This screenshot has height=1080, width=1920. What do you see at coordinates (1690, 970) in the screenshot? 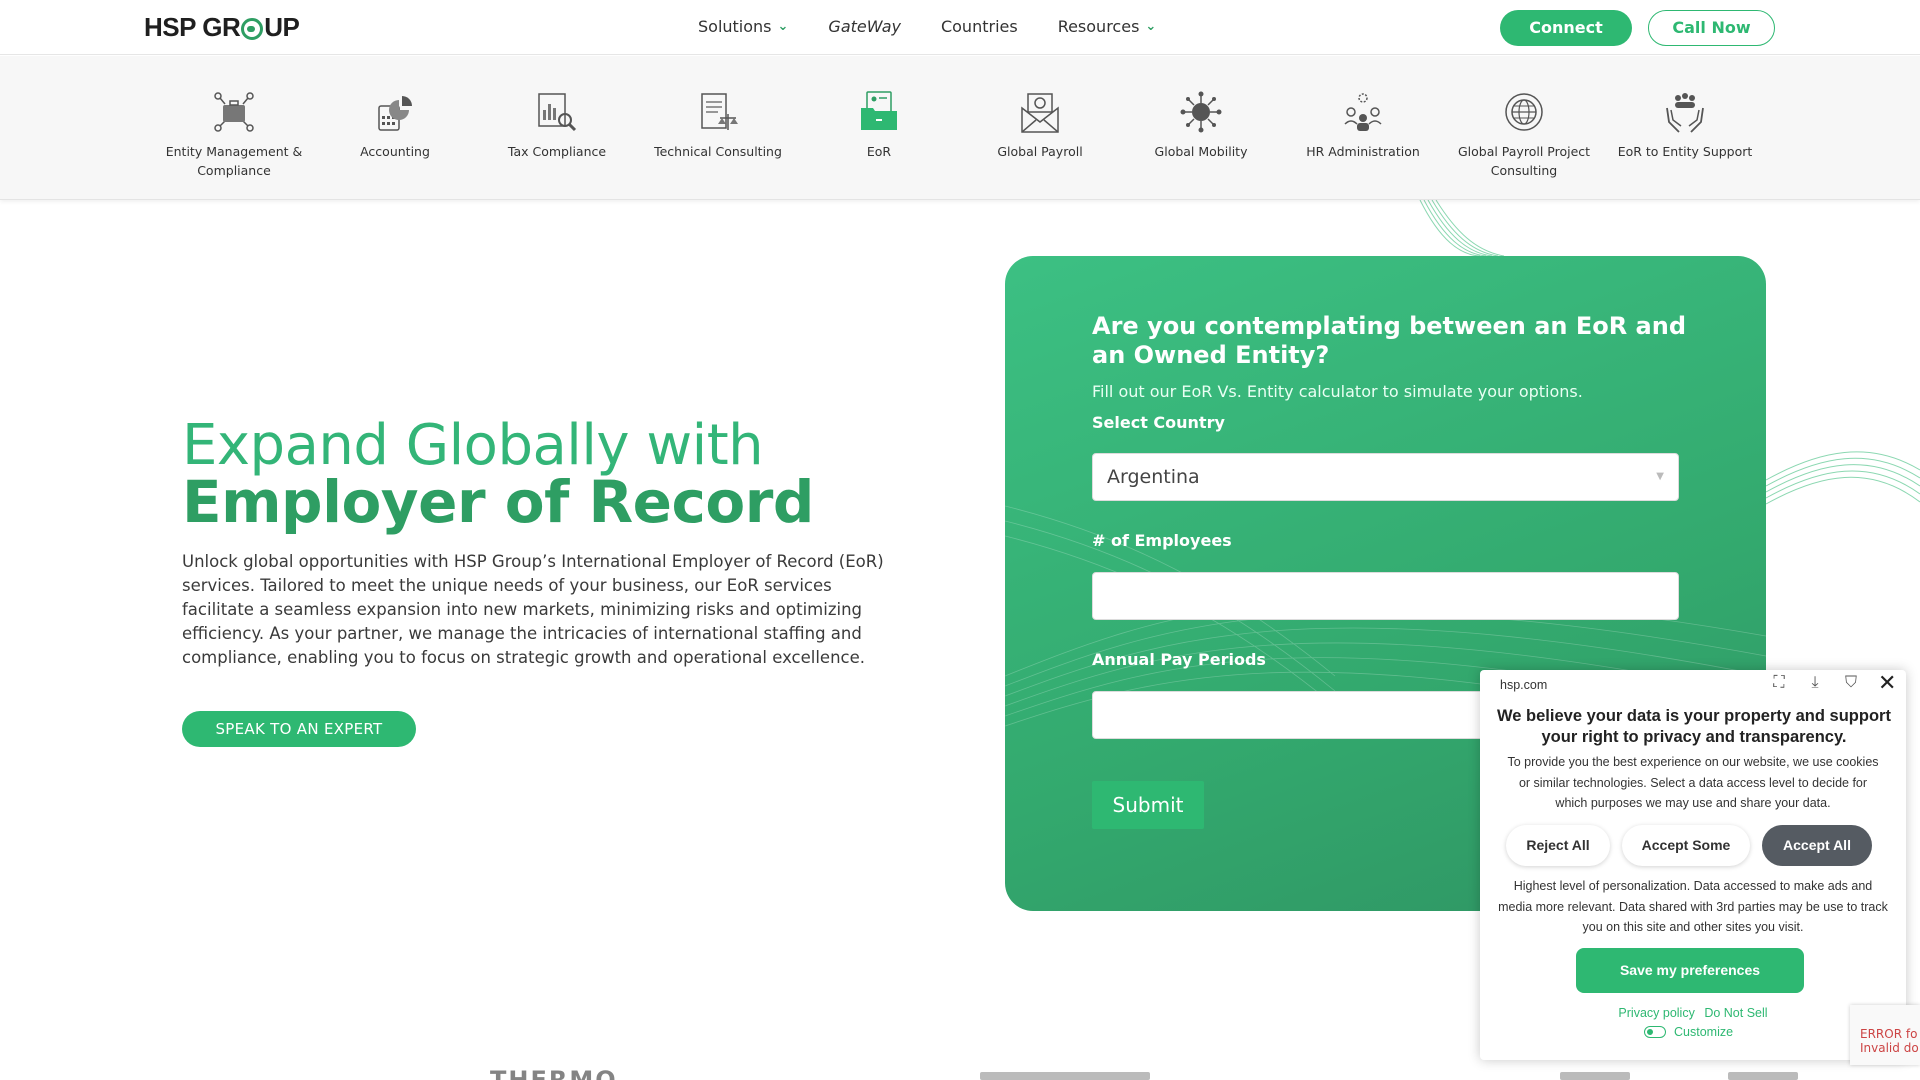
I see `save-preferences-button: Save my preferences` at bounding box center [1690, 970].